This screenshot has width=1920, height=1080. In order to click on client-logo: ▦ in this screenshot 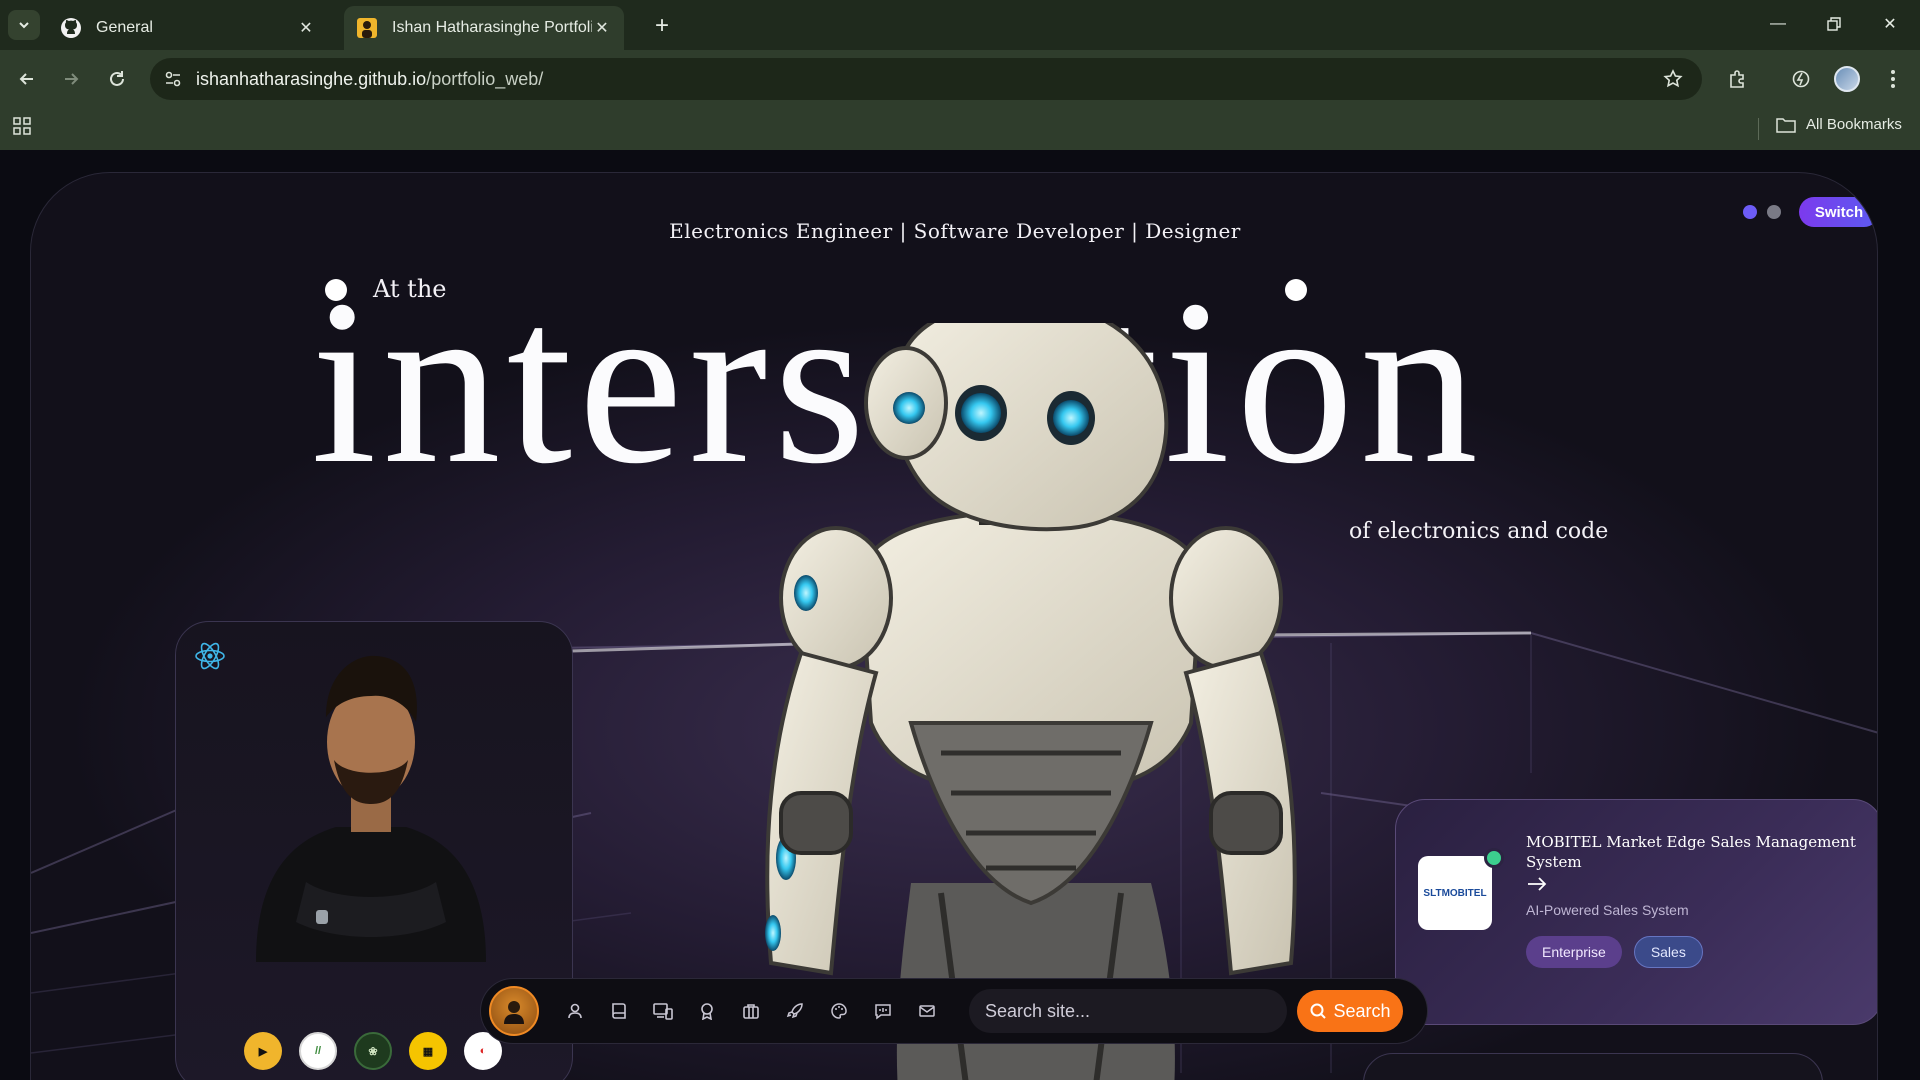, I will do `click(428, 1051)`.